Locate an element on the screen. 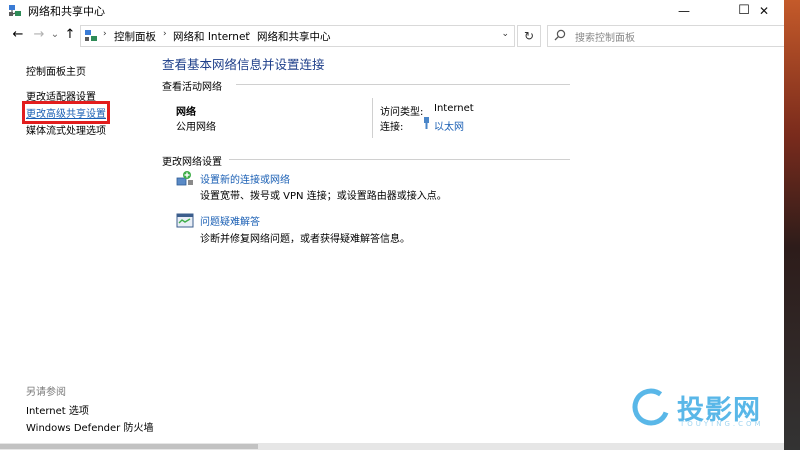  change-advanced-sharing-settings-link: 更改高级共享设置 is located at coordinates (66, 112).